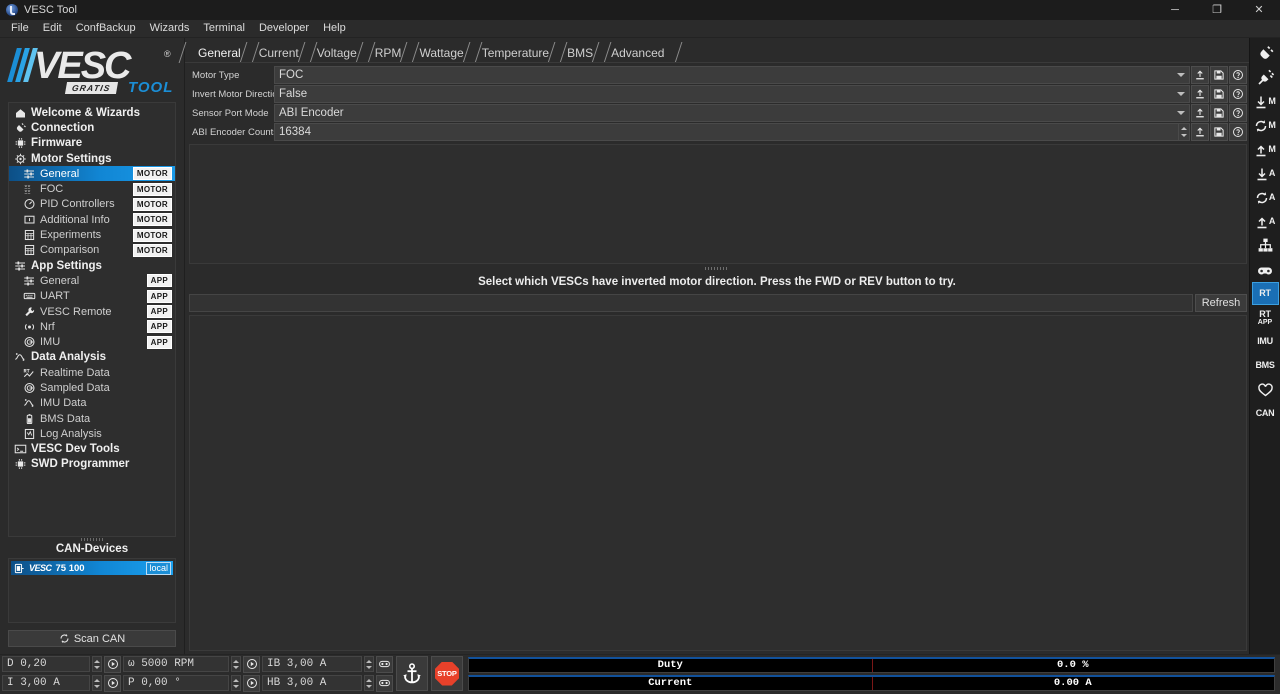  Describe the element at coordinates (1238, 132) in the screenshot. I see `abi-encoder-counts-help-button` at that location.